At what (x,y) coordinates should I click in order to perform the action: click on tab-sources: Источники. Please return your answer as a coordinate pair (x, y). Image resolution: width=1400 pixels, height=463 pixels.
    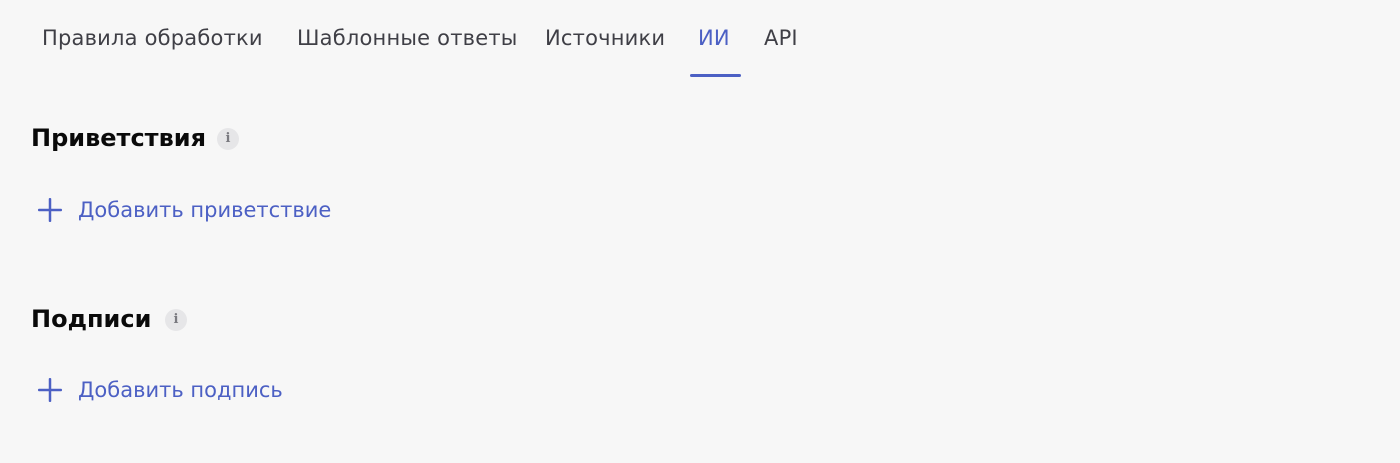
    Looking at the image, I should click on (605, 38).